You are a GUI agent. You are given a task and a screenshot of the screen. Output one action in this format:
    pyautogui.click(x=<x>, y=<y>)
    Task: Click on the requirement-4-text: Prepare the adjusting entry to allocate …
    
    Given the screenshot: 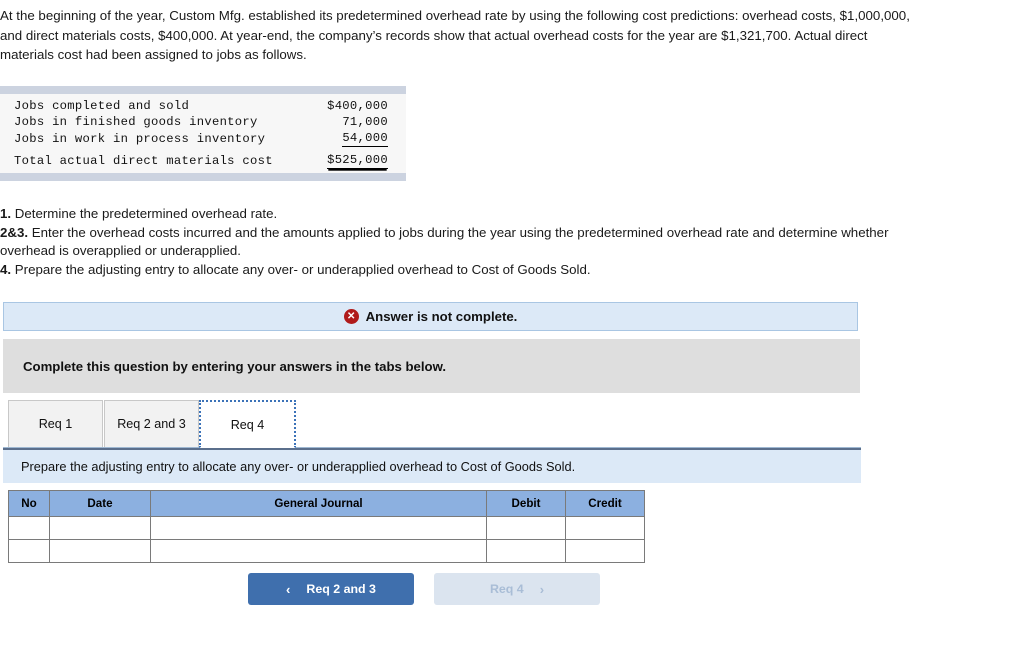 What is the action you would take?
    pyautogui.click(x=301, y=269)
    